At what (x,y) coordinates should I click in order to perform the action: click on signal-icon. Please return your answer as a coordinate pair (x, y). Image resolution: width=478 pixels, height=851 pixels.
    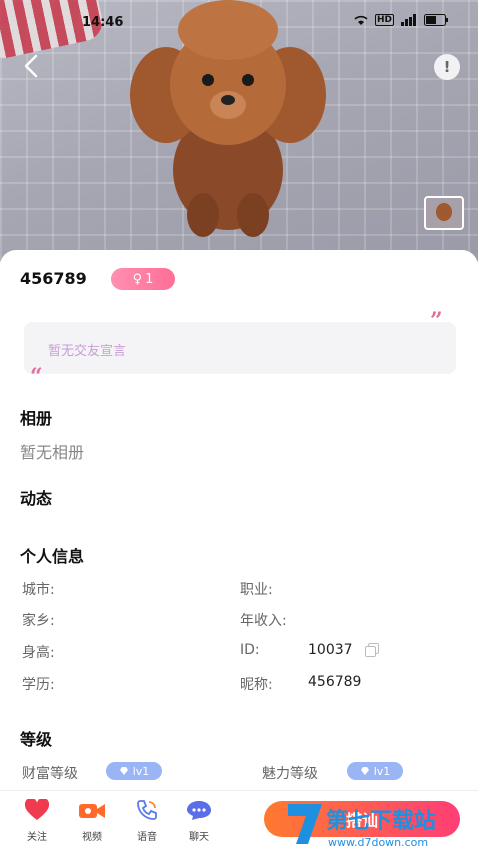
    Looking at the image, I should click on (408, 20).